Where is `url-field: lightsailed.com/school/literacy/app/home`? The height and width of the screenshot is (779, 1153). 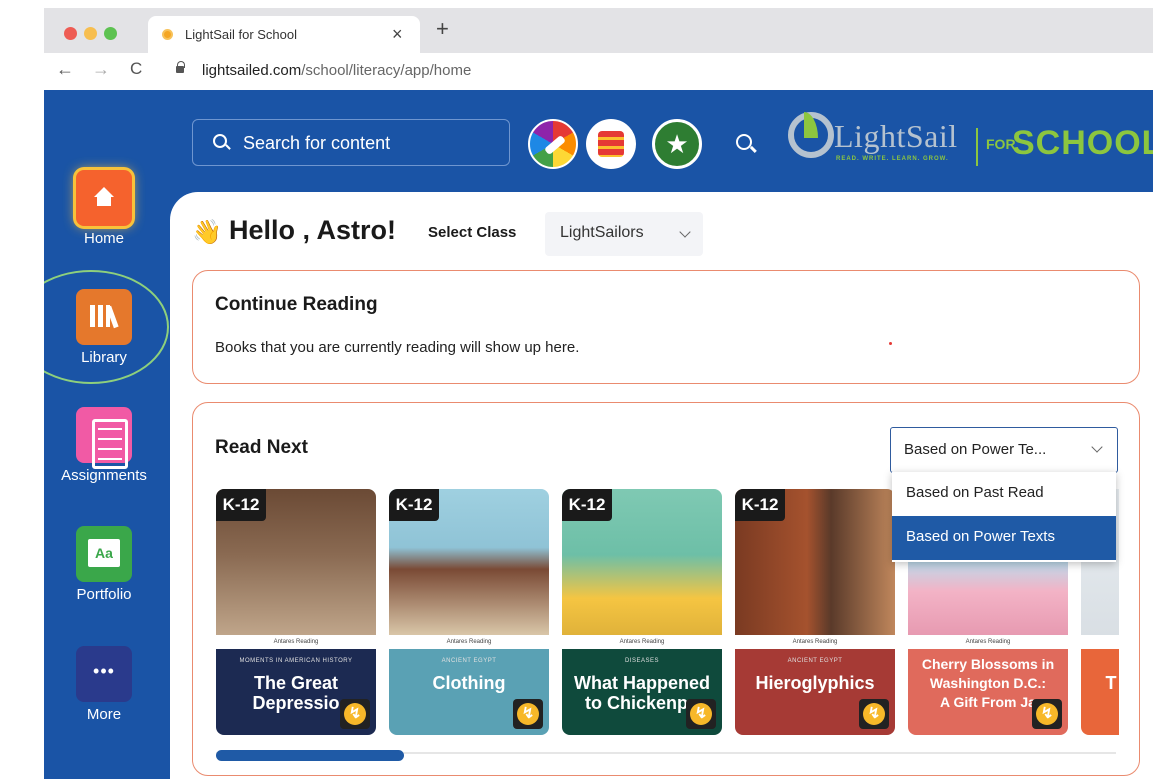 url-field: lightsailed.com/school/literacy/app/home is located at coordinates (336, 70).